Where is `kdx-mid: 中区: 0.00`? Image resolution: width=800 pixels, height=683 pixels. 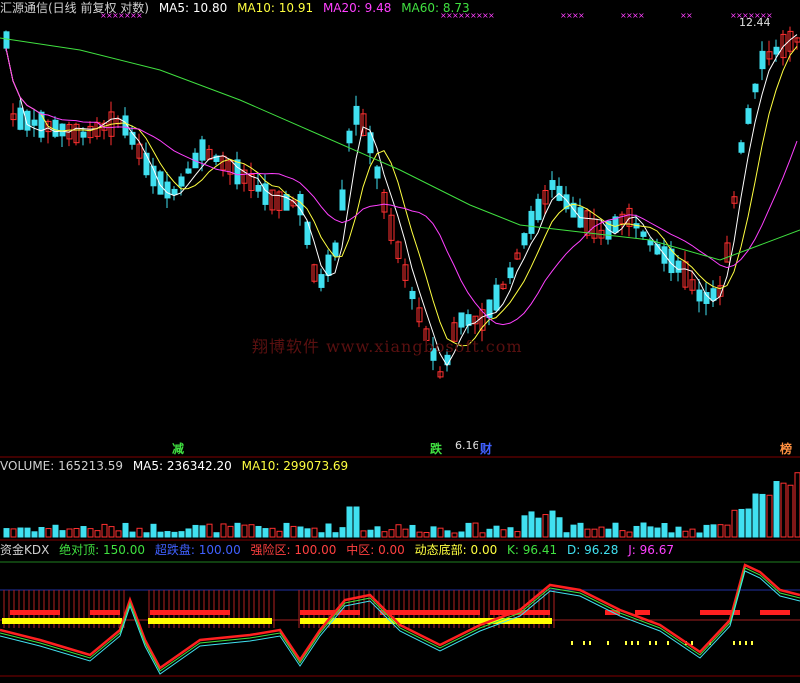 kdx-mid: 中区: 0.00 is located at coordinates (375, 550).